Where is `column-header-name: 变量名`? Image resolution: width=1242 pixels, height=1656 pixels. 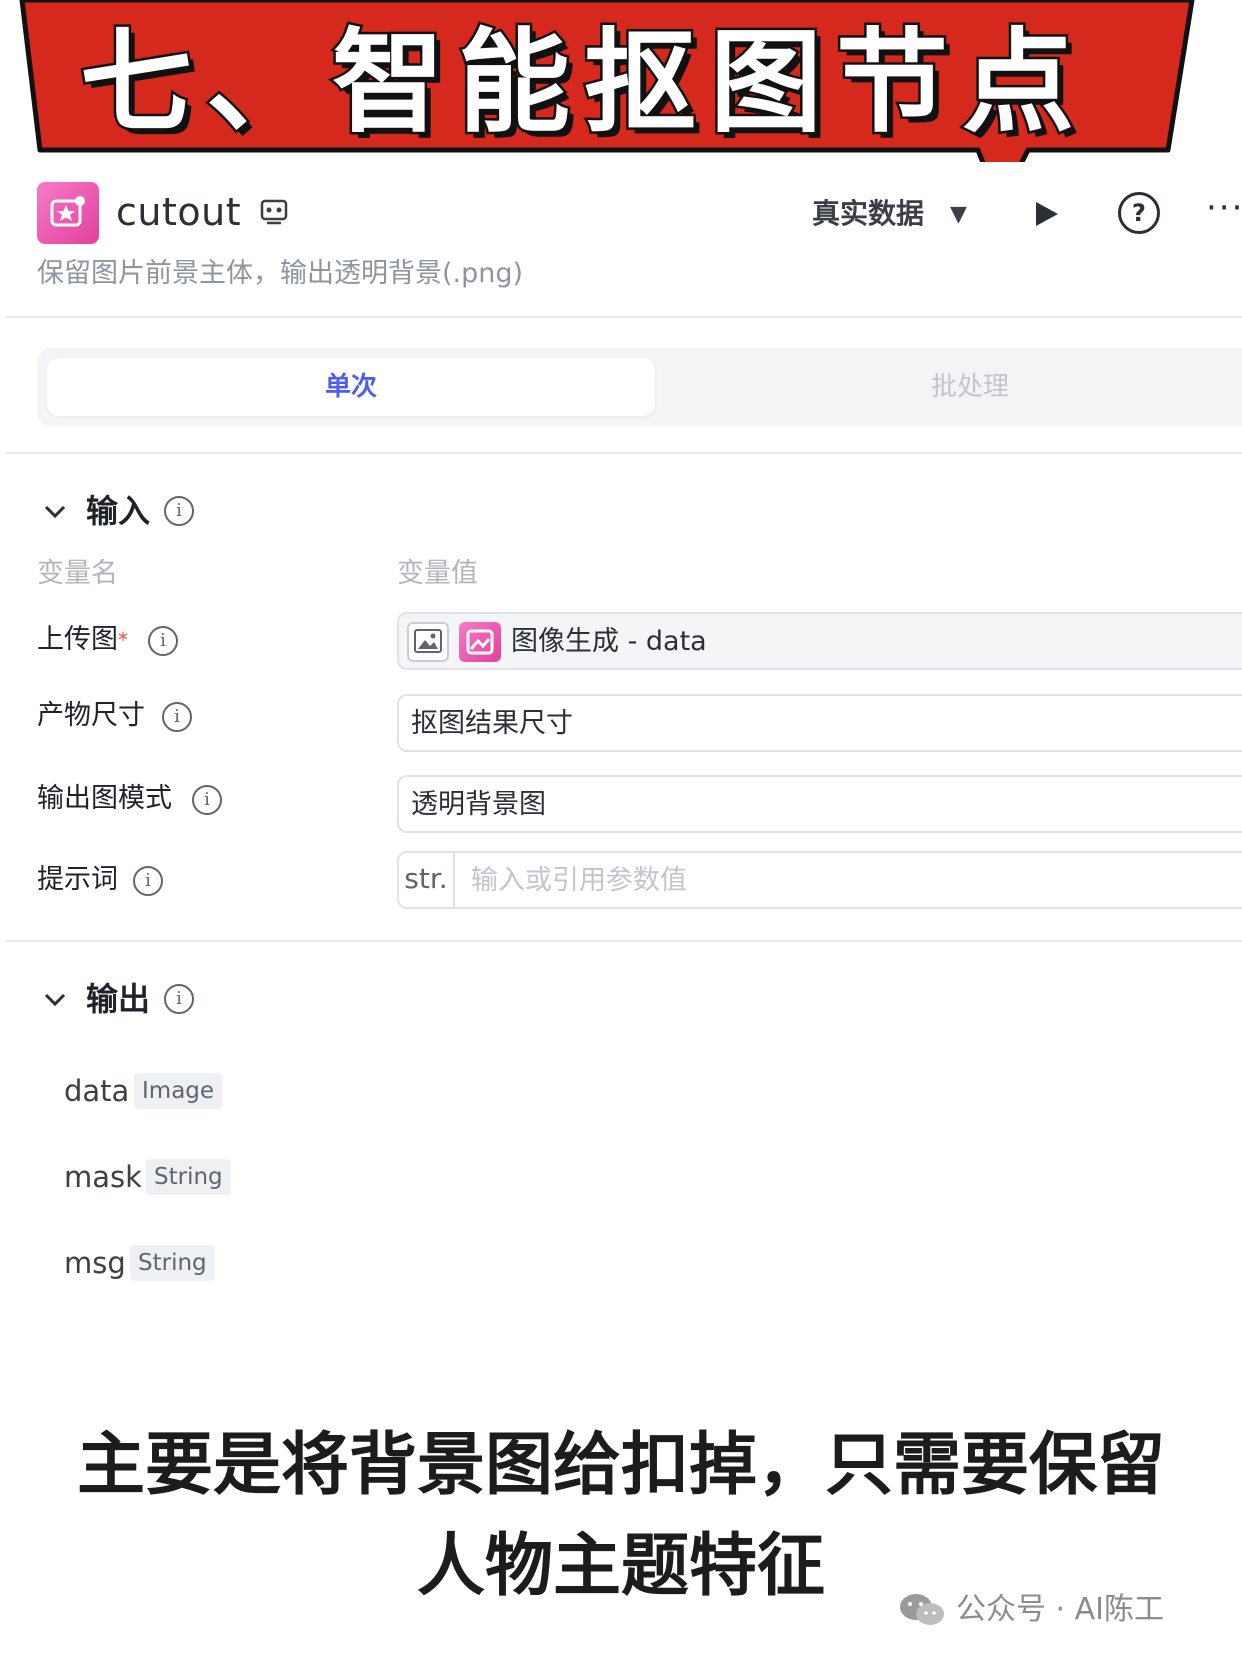
column-header-name: 变量名 is located at coordinates (77, 573).